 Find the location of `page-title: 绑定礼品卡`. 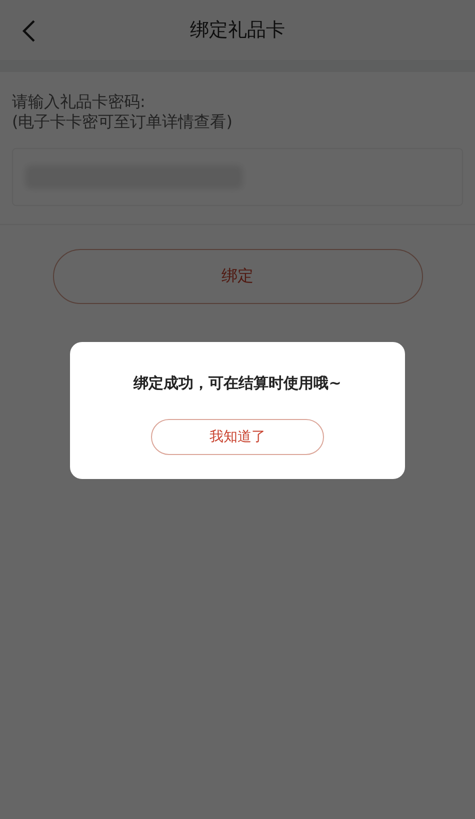

page-title: 绑定礼品卡 is located at coordinates (237, 30).